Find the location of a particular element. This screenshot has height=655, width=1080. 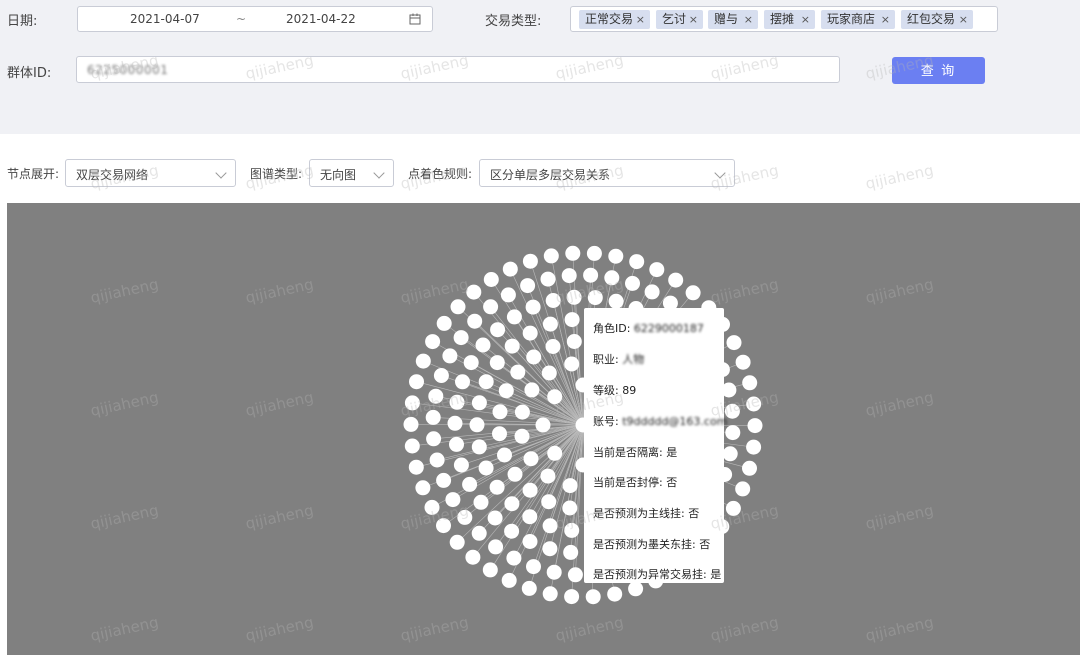

color-rule-select: 区分单层多层交易关系 is located at coordinates (607, 173).